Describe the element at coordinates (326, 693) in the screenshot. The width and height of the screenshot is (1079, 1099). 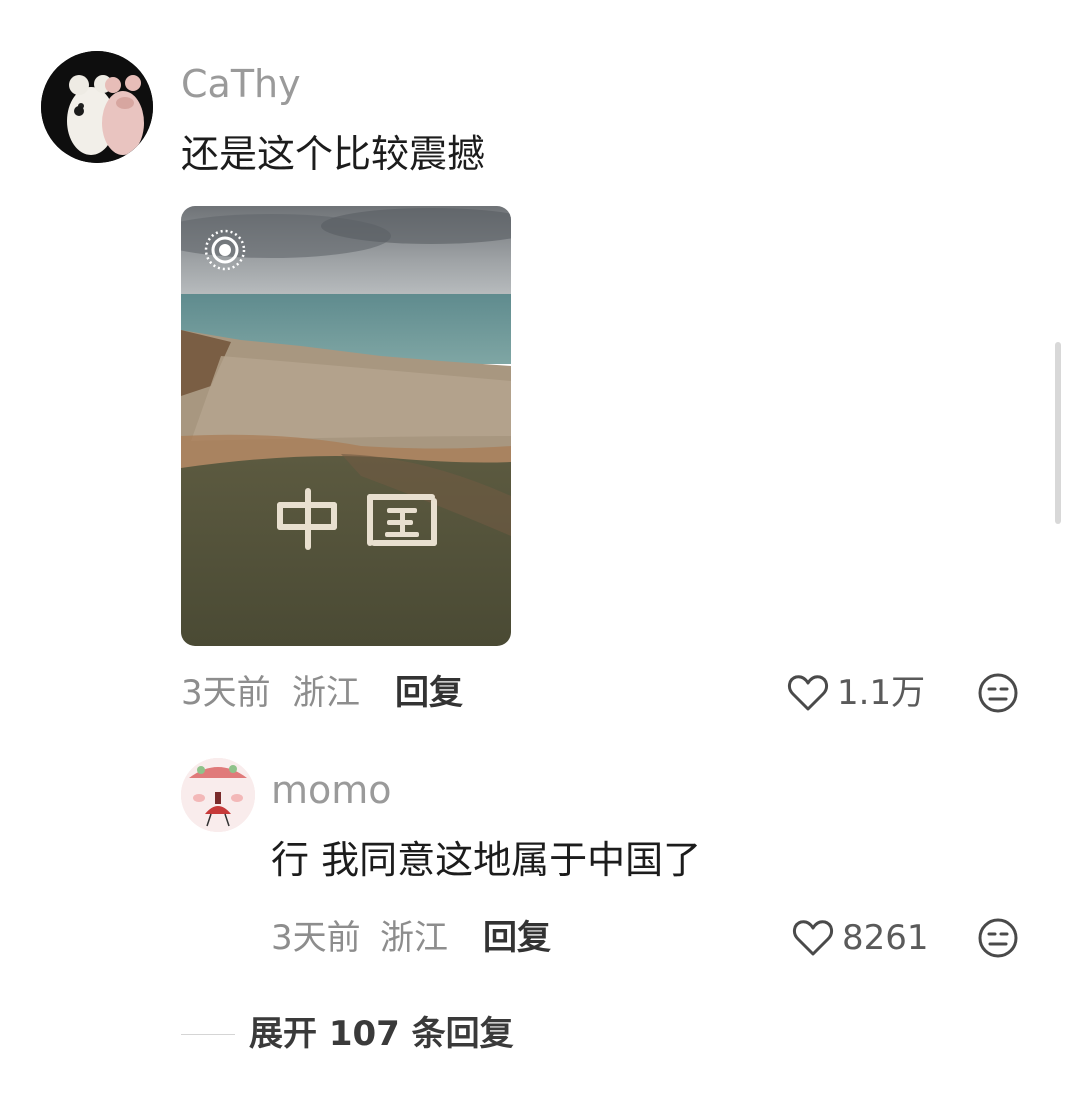
I see `comment-location: 浙江` at that location.